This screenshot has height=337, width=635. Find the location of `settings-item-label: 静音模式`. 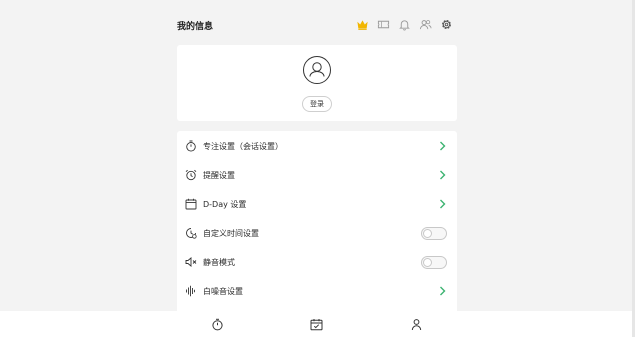

settings-item-label: 静音模式 is located at coordinates (219, 262).